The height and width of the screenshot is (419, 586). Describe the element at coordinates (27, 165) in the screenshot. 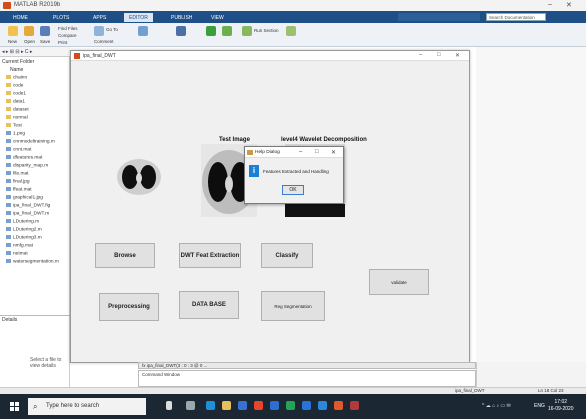

I see `file-item: disparity_map.m` at that location.